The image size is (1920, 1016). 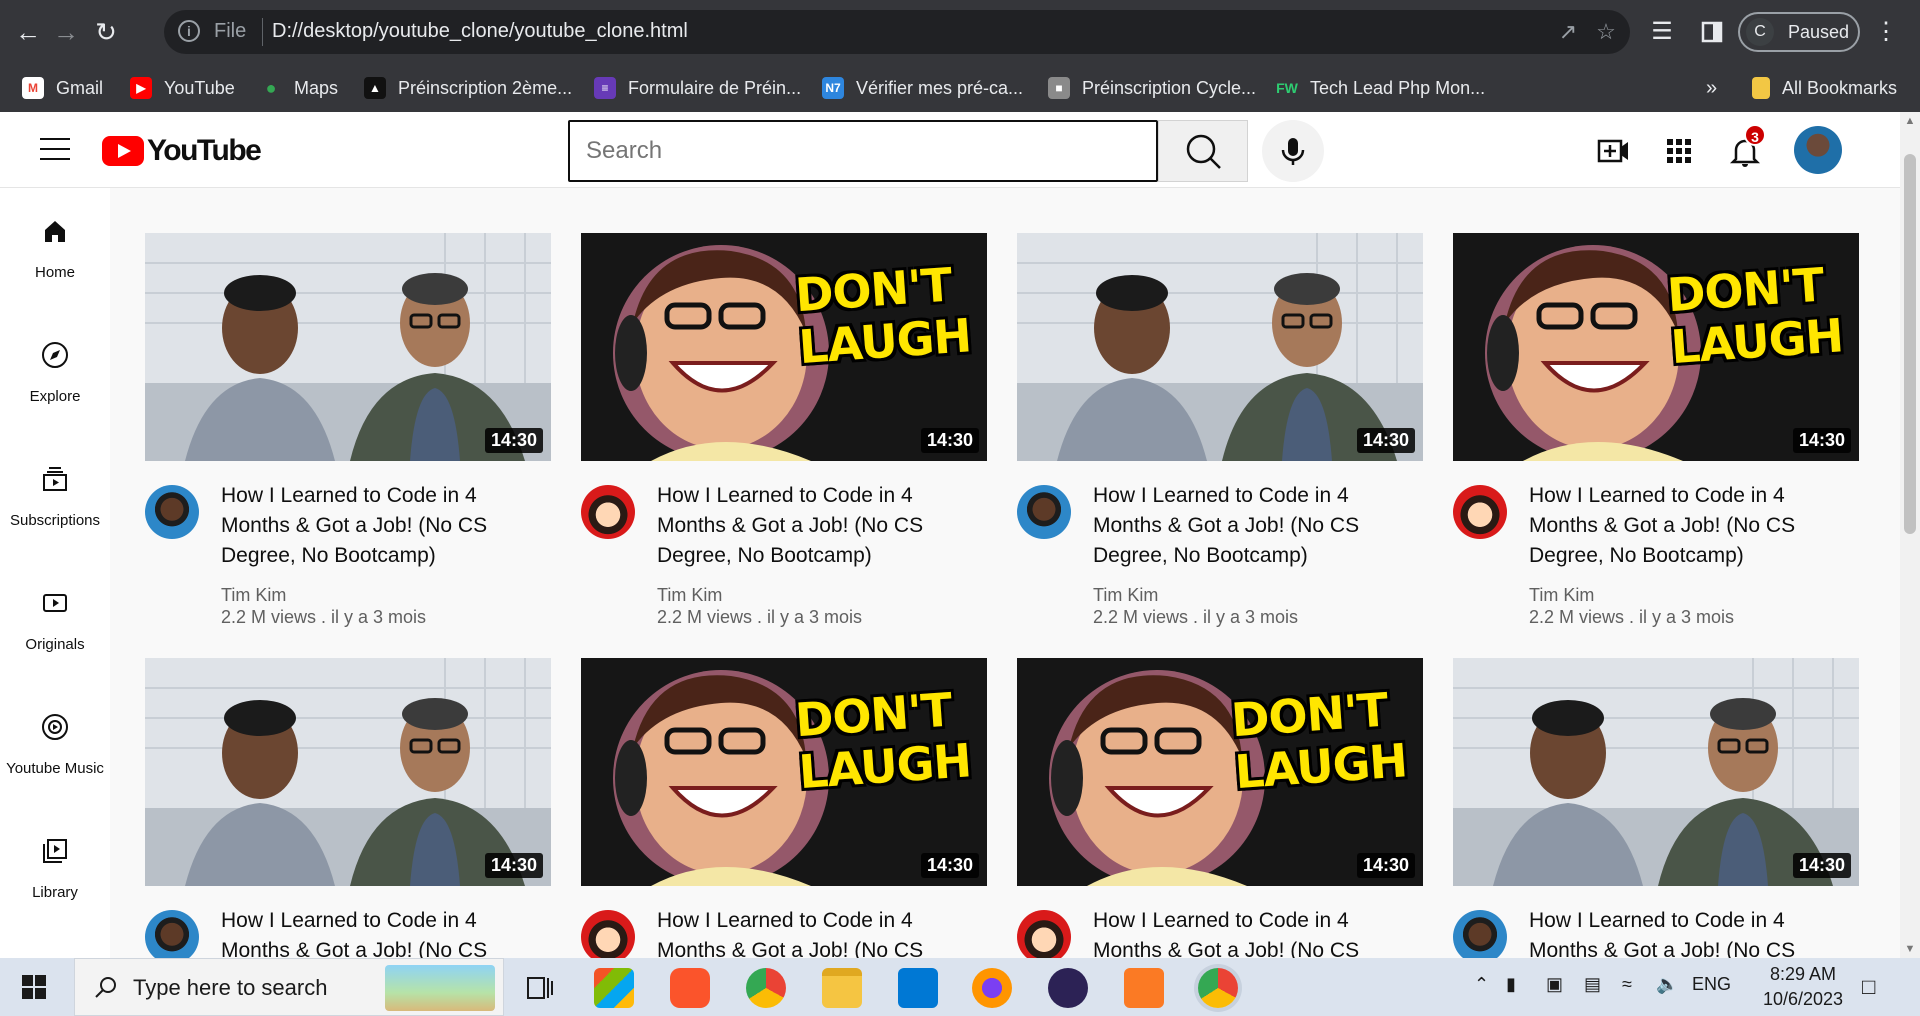 What do you see at coordinates (299, 88) in the screenshot?
I see `bookmark-maps: ● Maps` at bounding box center [299, 88].